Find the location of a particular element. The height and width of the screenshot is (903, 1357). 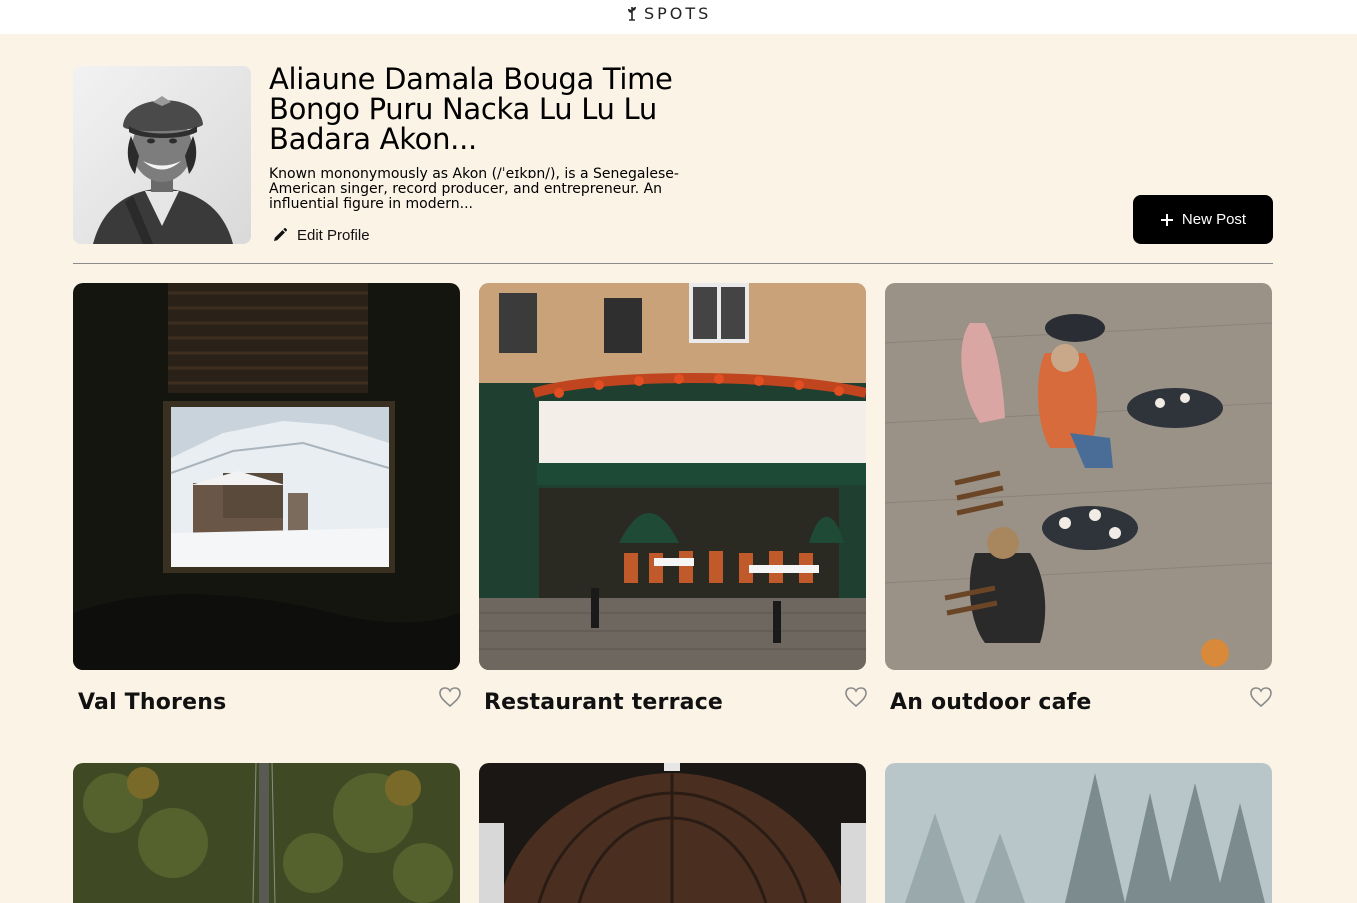

pencil-icon is located at coordinates (280, 234).